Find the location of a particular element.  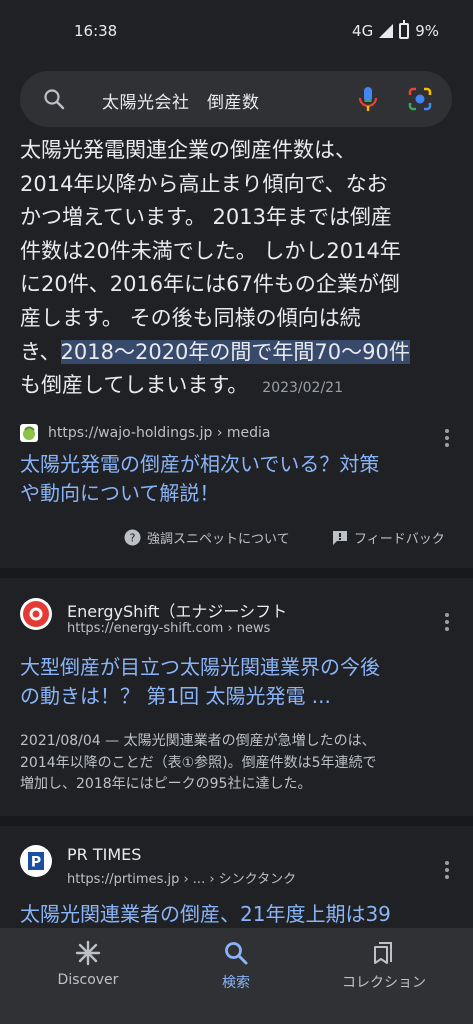

title-line: 太陽光関連業者の倒産、21年度上期は39 is located at coordinates (205, 914).